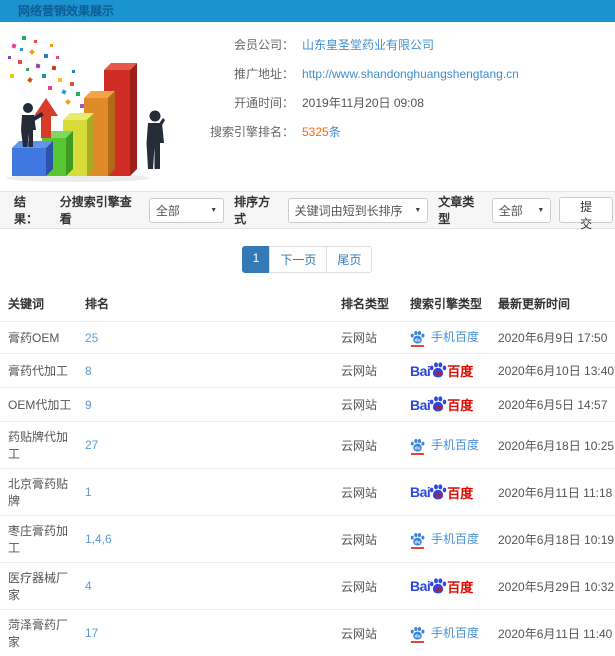  I want to click on engine-select-value: 全部, so click(168, 210).